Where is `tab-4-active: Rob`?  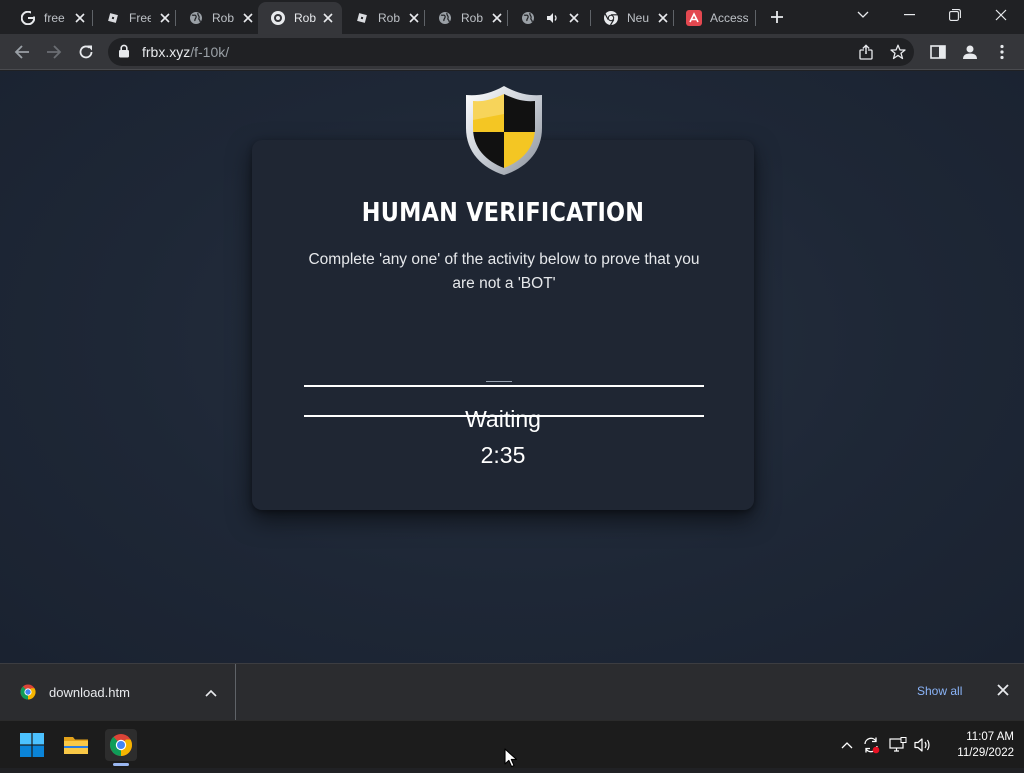
tab-4-active: Rob is located at coordinates (300, 18).